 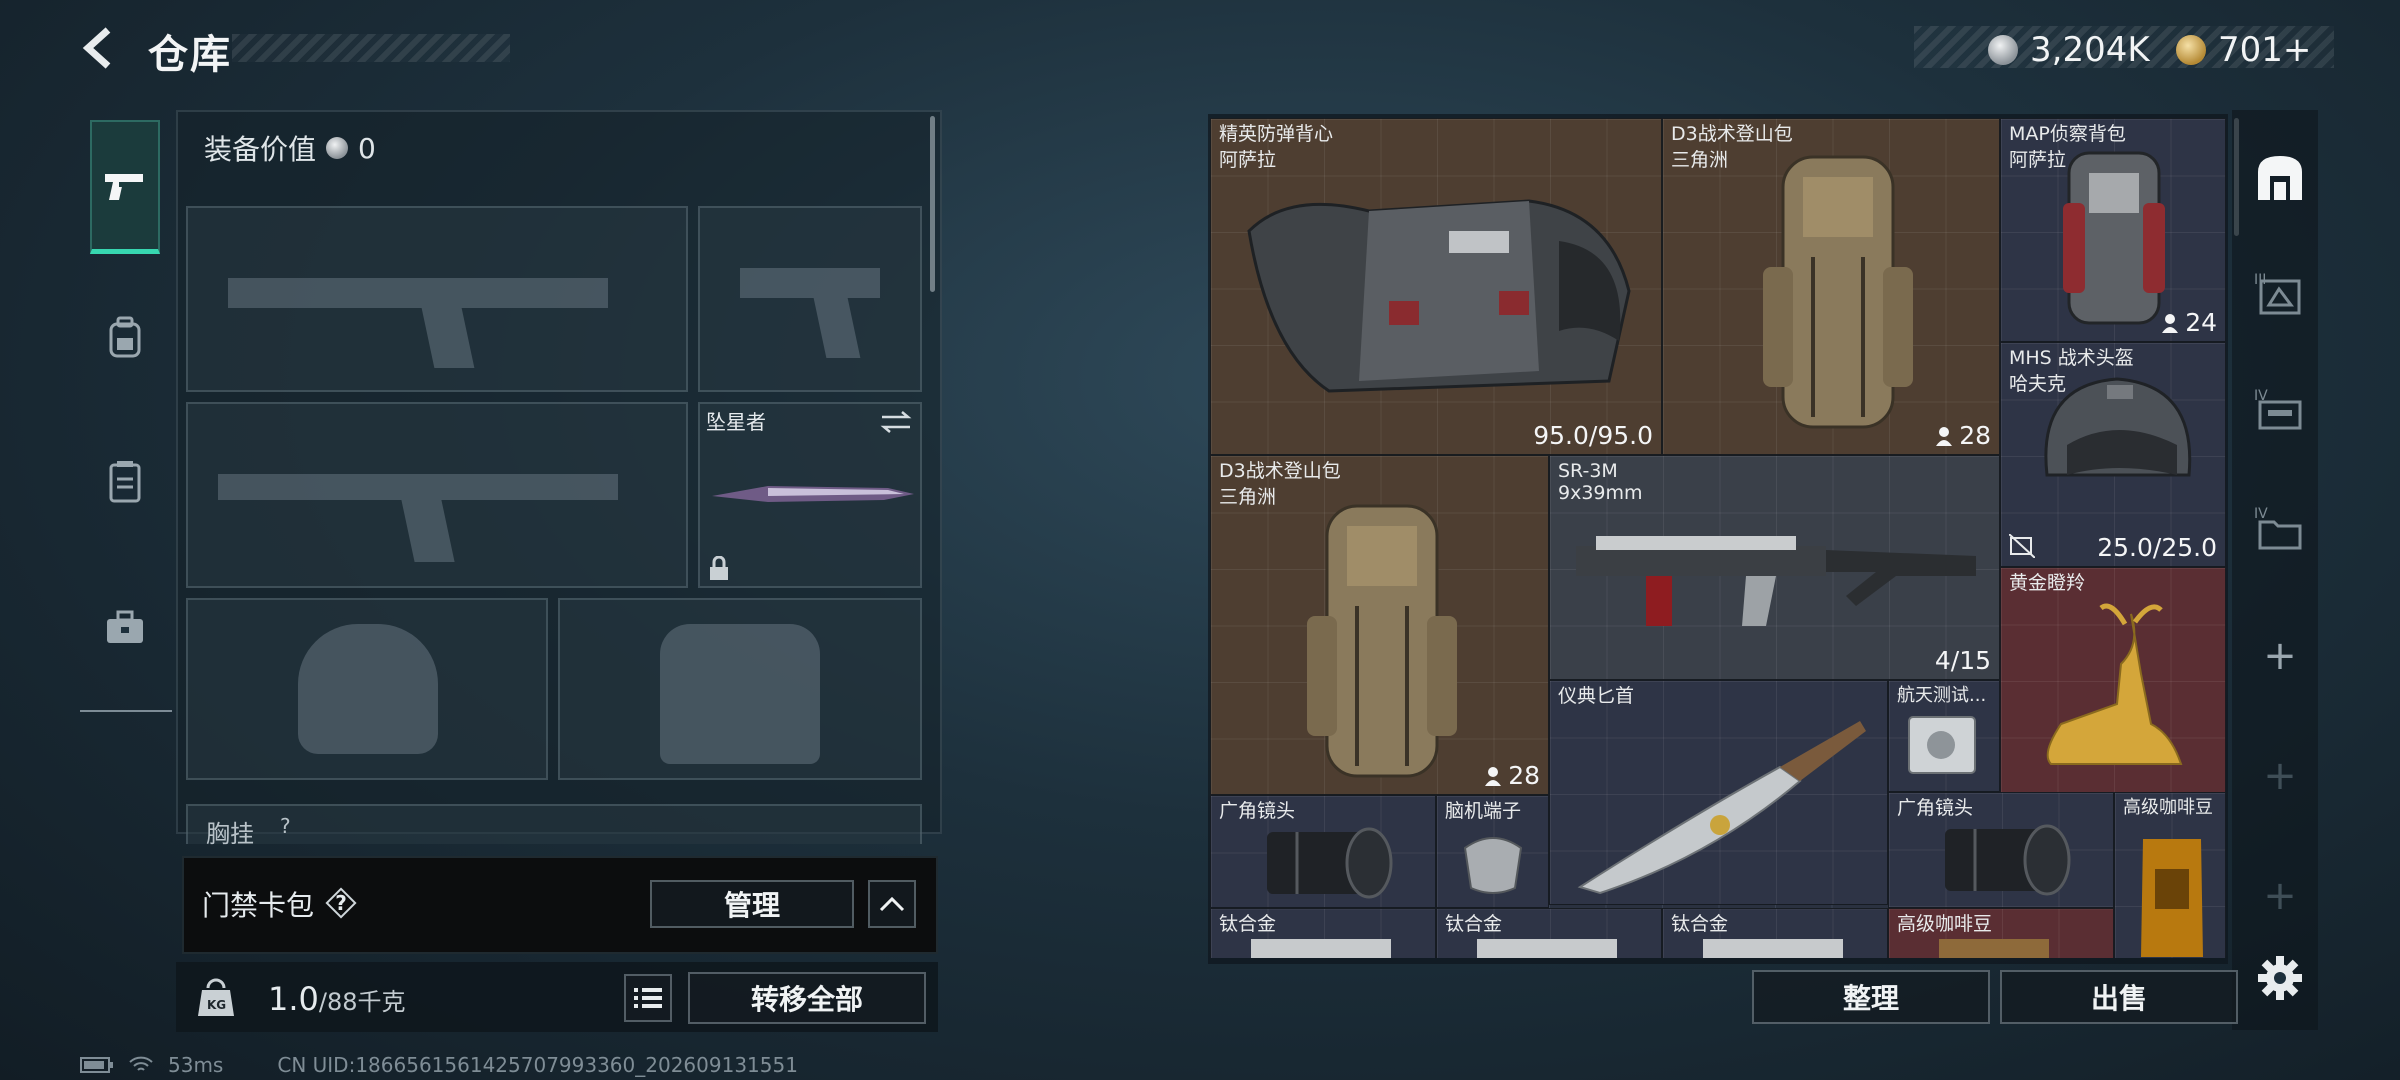 I want to click on tab-stash, so click(x=2280, y=178).